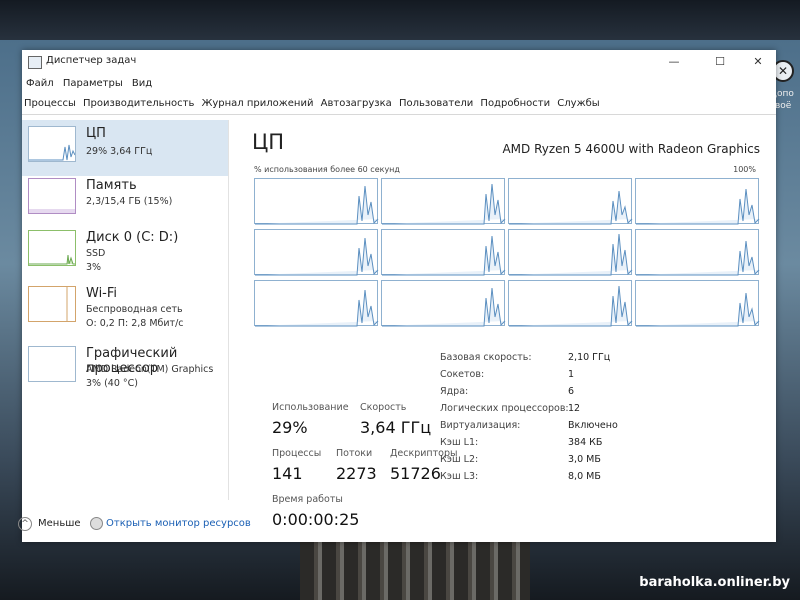 The width and height of the screenshot is (800, 600). Describe the element at coordinates (356, 473) in the screenshot. I see `threads-value: 2273` at that location.